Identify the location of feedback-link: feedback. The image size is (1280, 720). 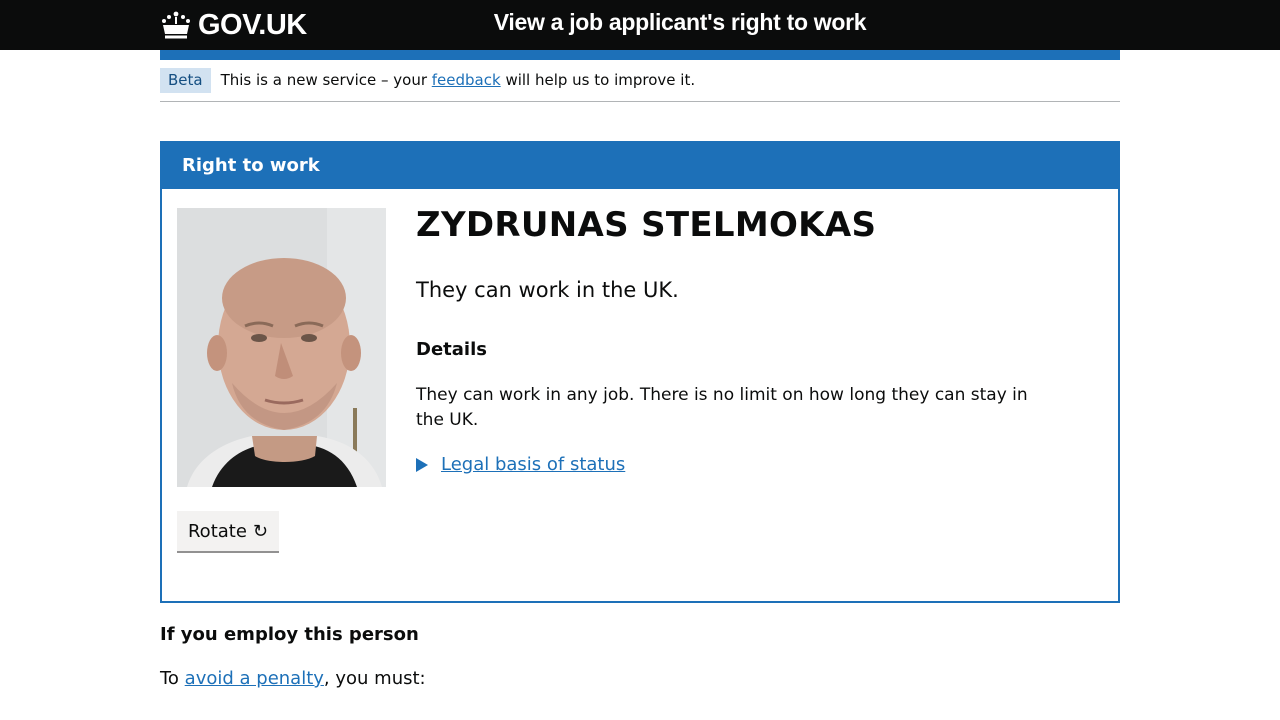
(466, 80).